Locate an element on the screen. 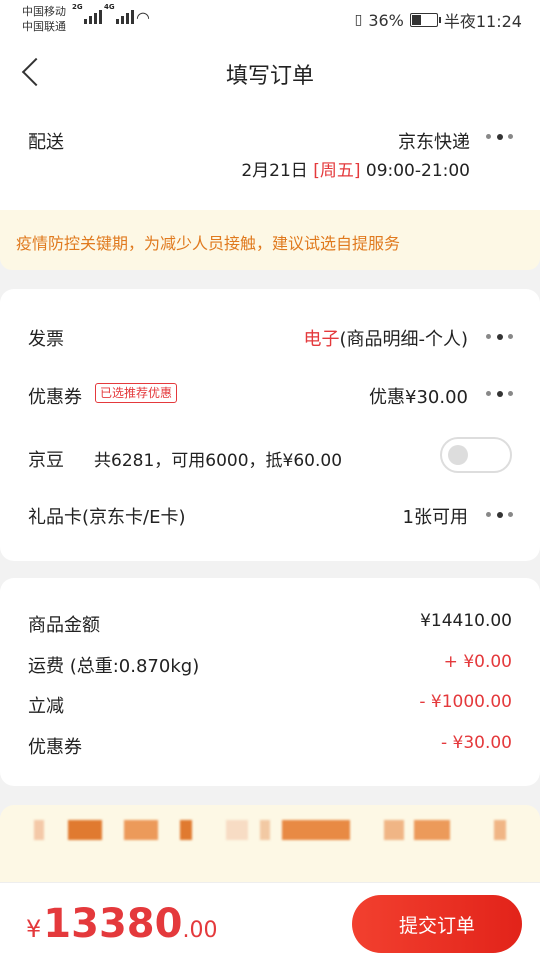  delivery-method: 京东快递 is located at coordinates (434, 142).